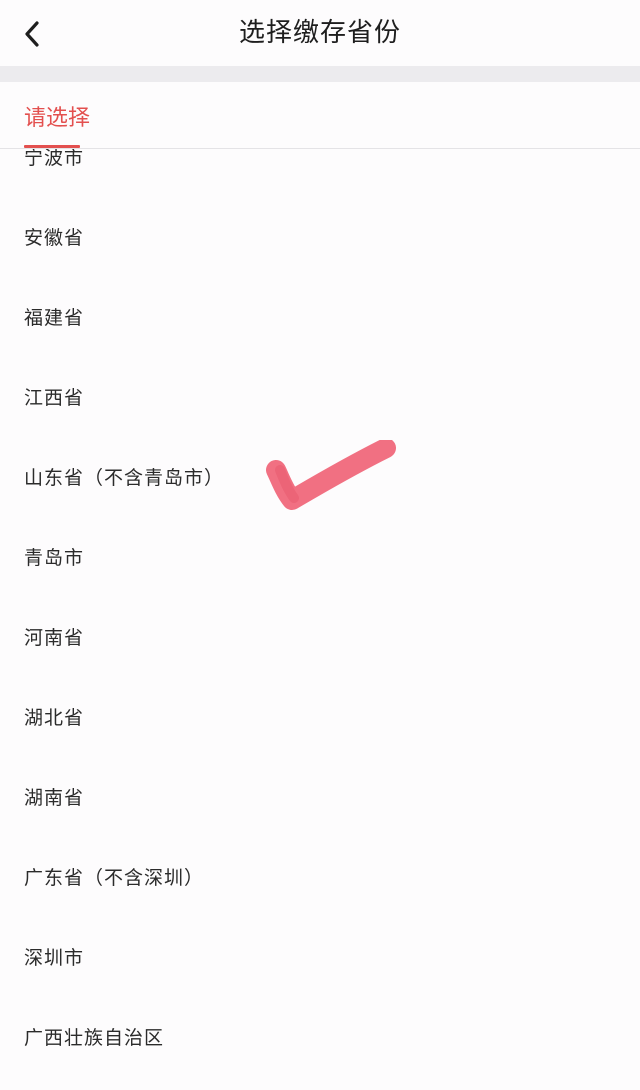 The height and width of the screenshot is (1090, 640). Describe the element at coordinates (320, 878) in the screenshot. I see `list-item: 广东省（不含深圳）` at that location.